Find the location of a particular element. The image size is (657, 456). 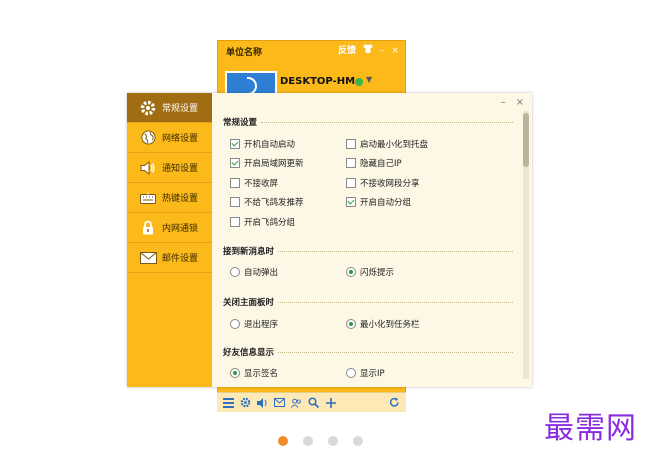

settings-scrollbar is located at coordinates (526, 245).